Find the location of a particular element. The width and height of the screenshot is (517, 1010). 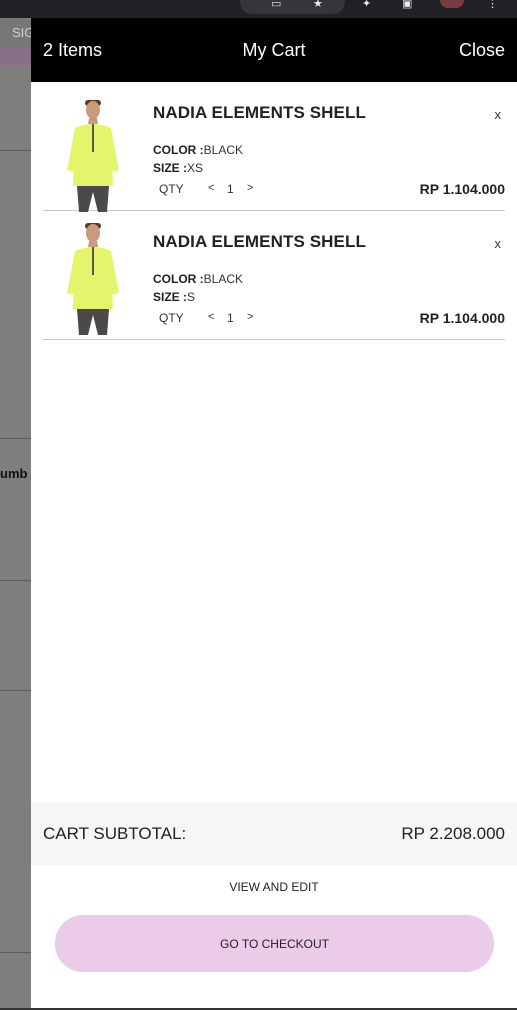

product-size: SIZE :XS is located at coordinates (178, 168).